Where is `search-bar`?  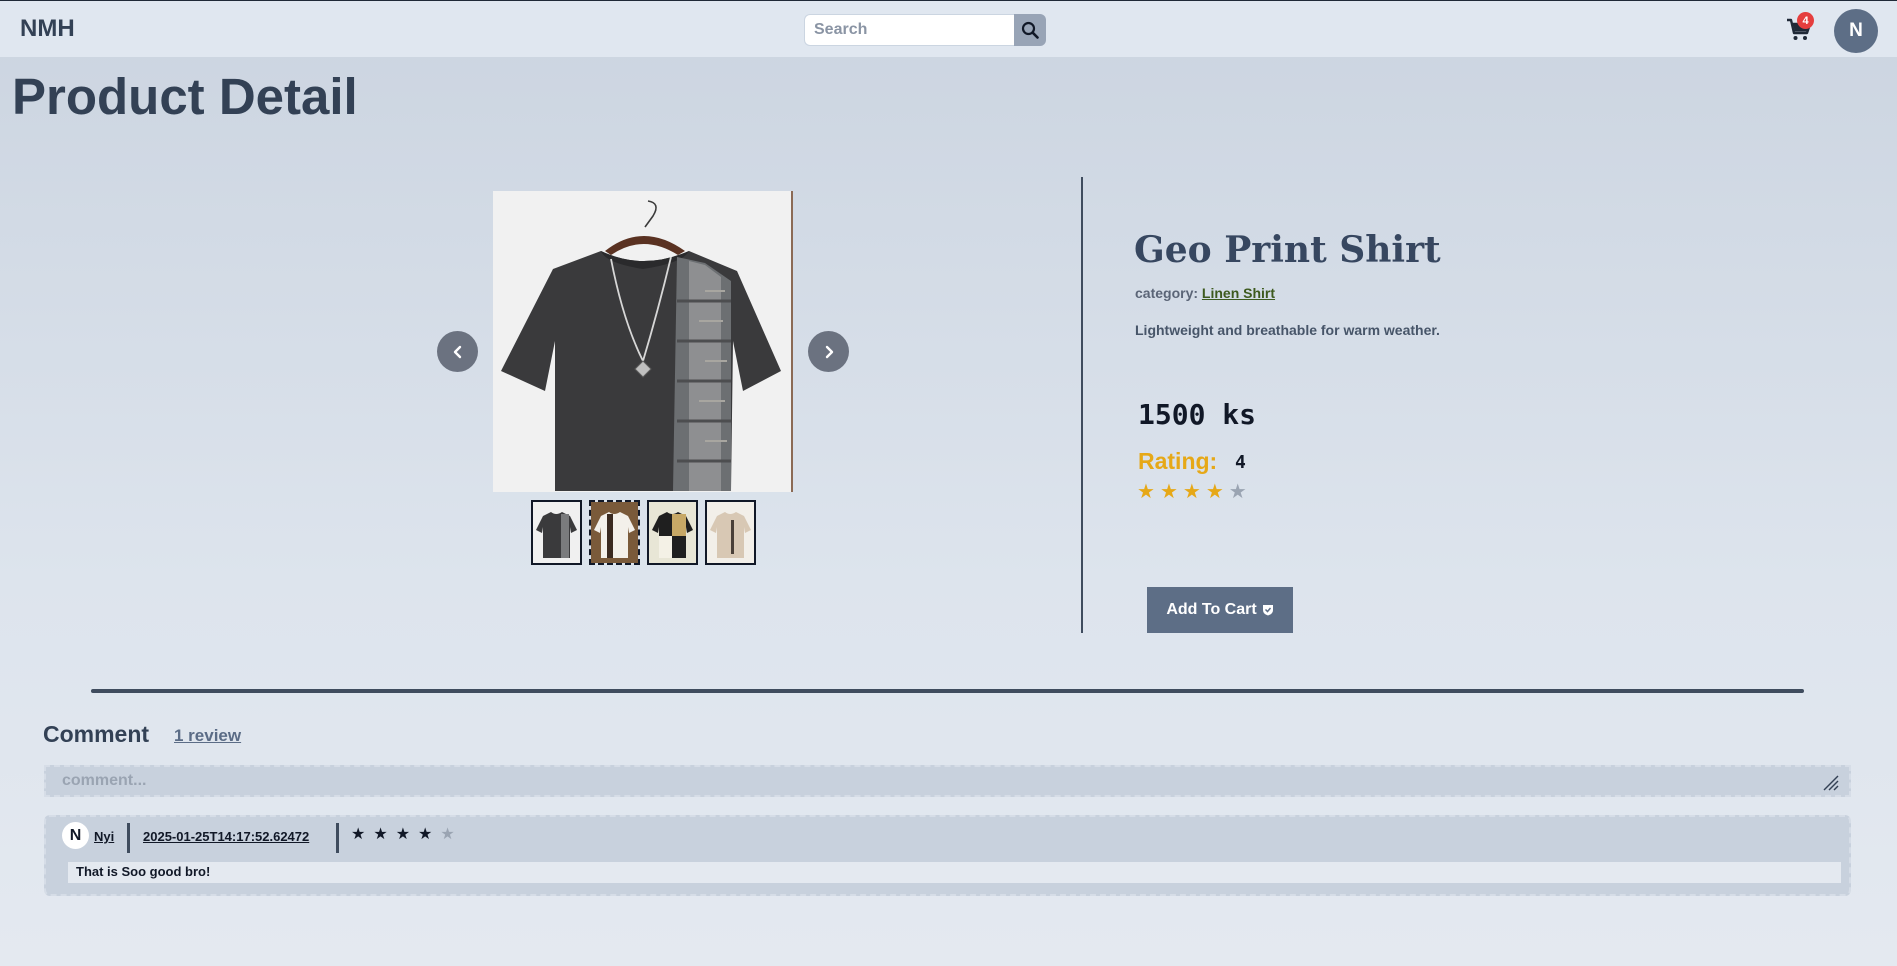
search-bar is located at coordinates (925, 30).